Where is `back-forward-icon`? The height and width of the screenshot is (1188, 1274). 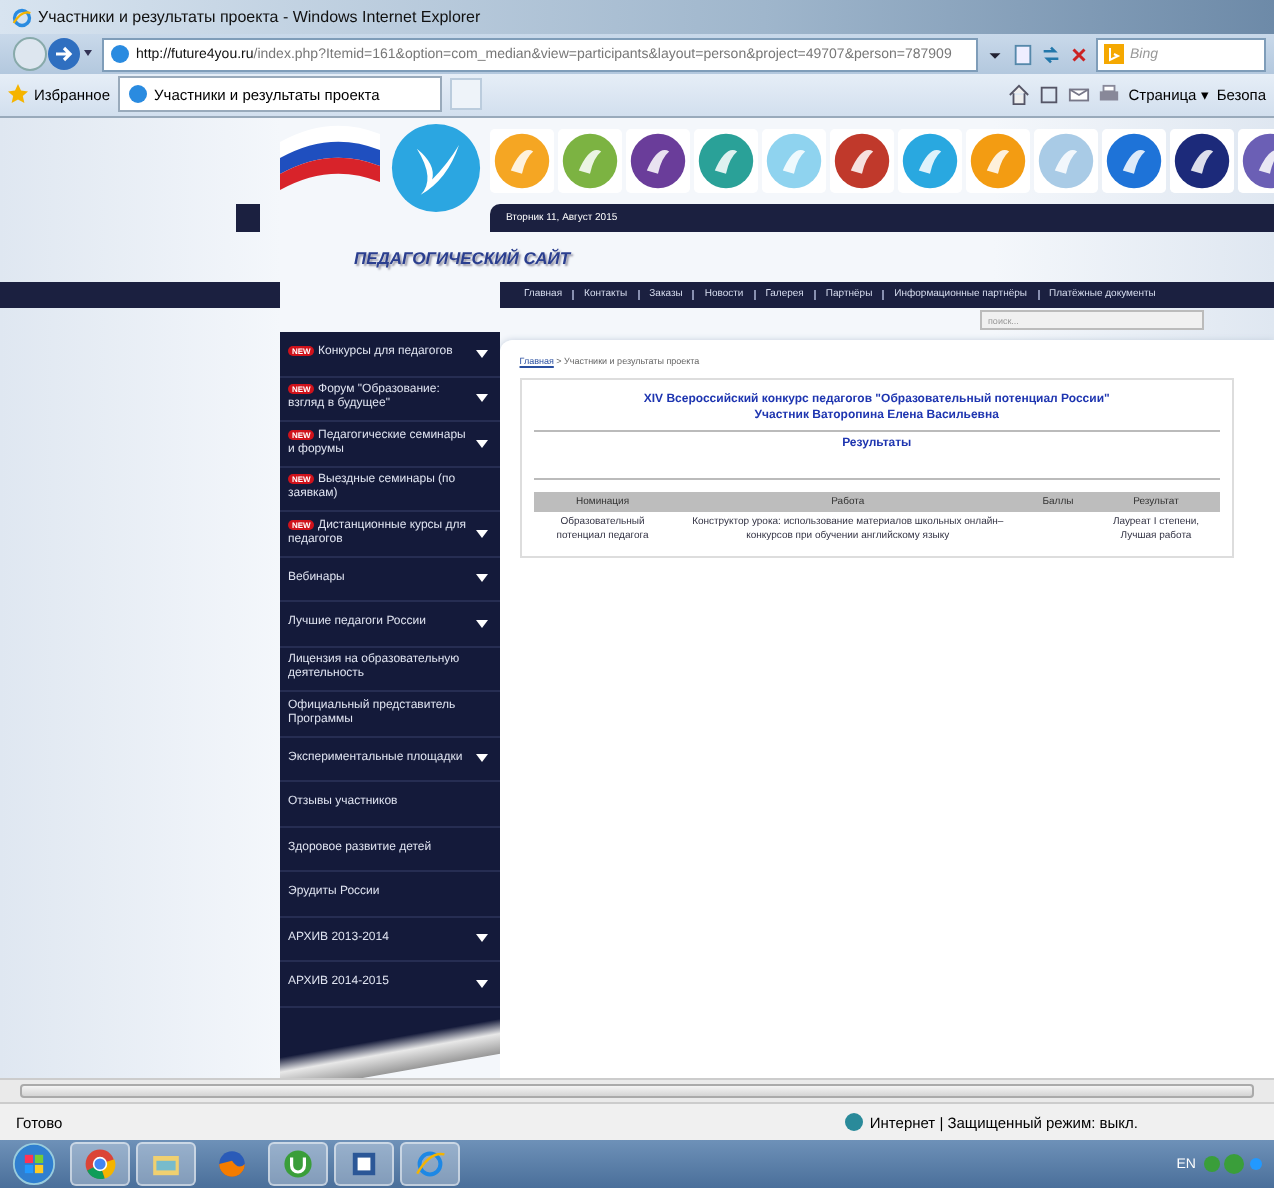 back-forward-icon is located at coordinates (52, 54).